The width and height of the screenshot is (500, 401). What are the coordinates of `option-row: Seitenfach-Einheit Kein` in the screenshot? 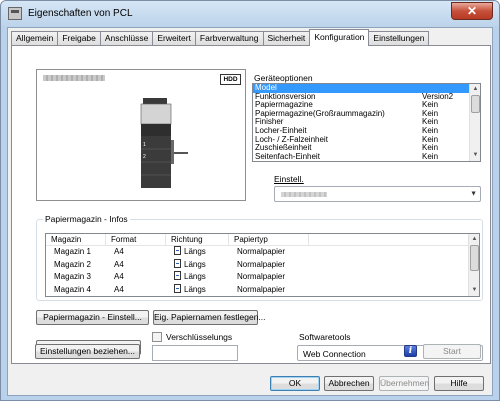 It's located at (366, 156).